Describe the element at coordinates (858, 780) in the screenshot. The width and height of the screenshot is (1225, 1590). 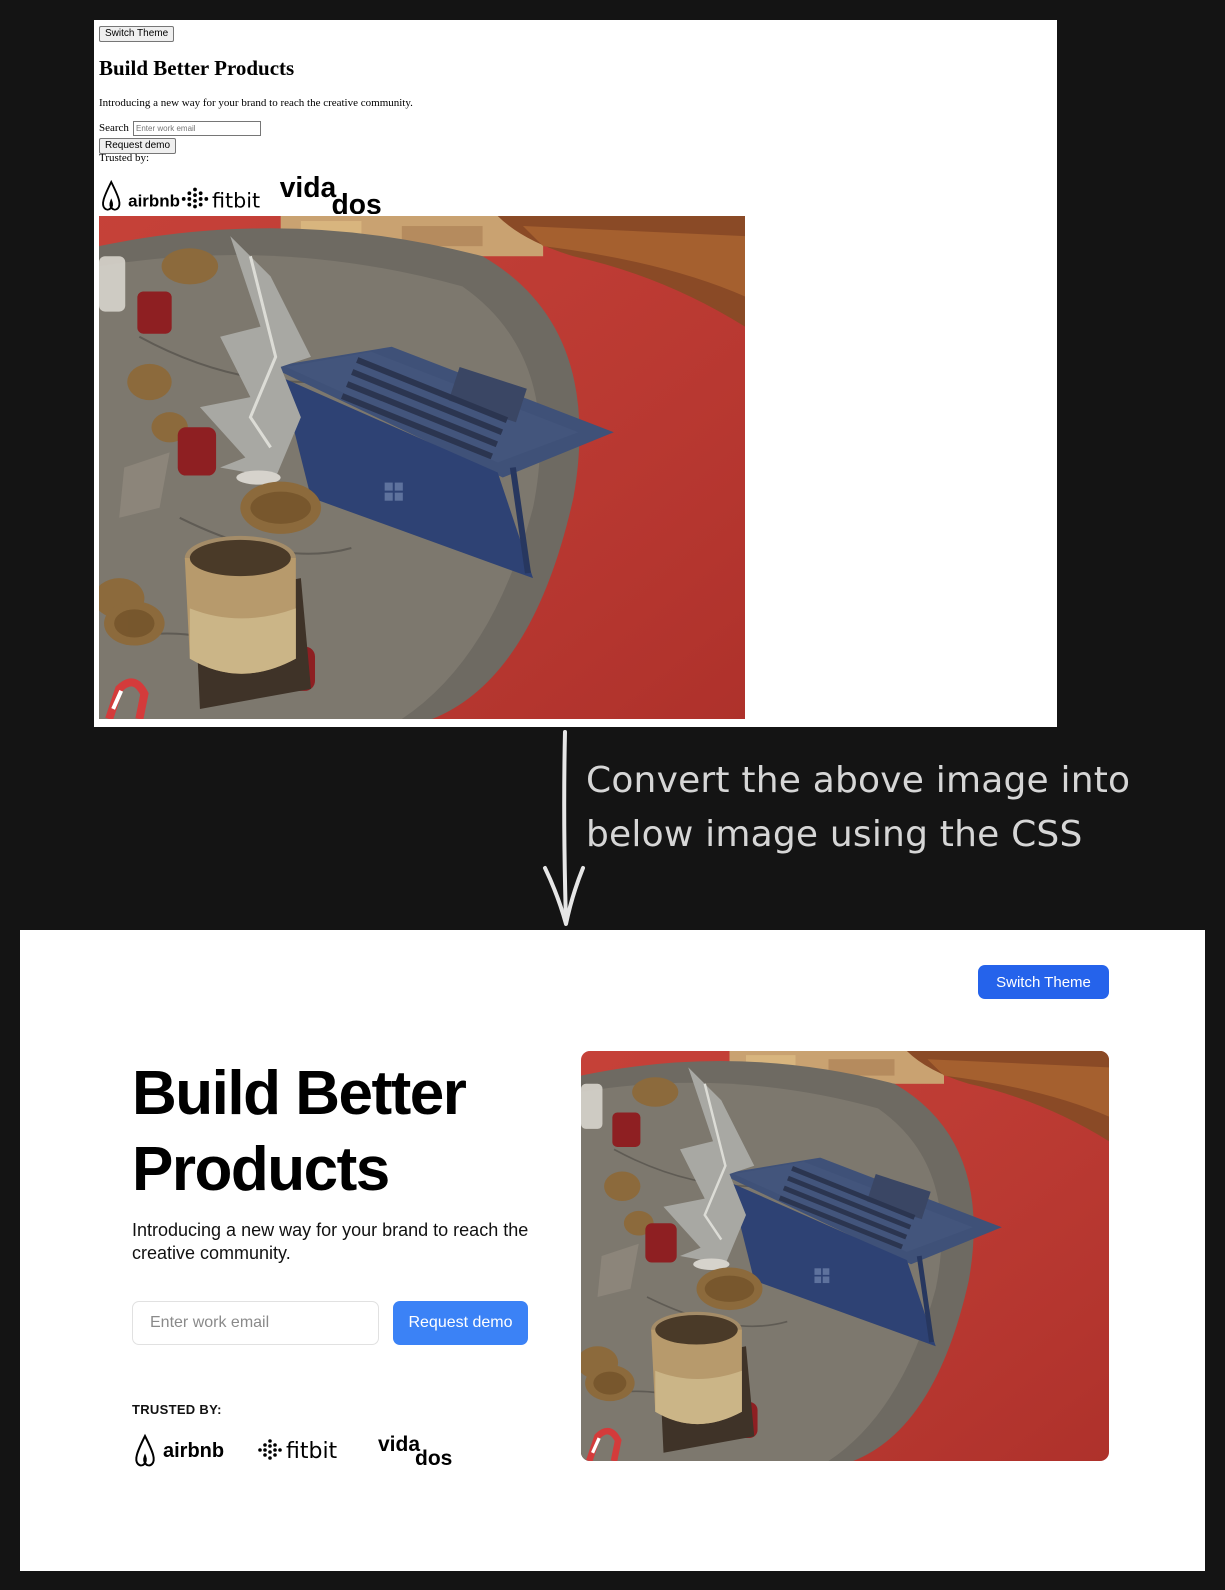
I see `instruction-line-1: Convert the above image into` at that location.